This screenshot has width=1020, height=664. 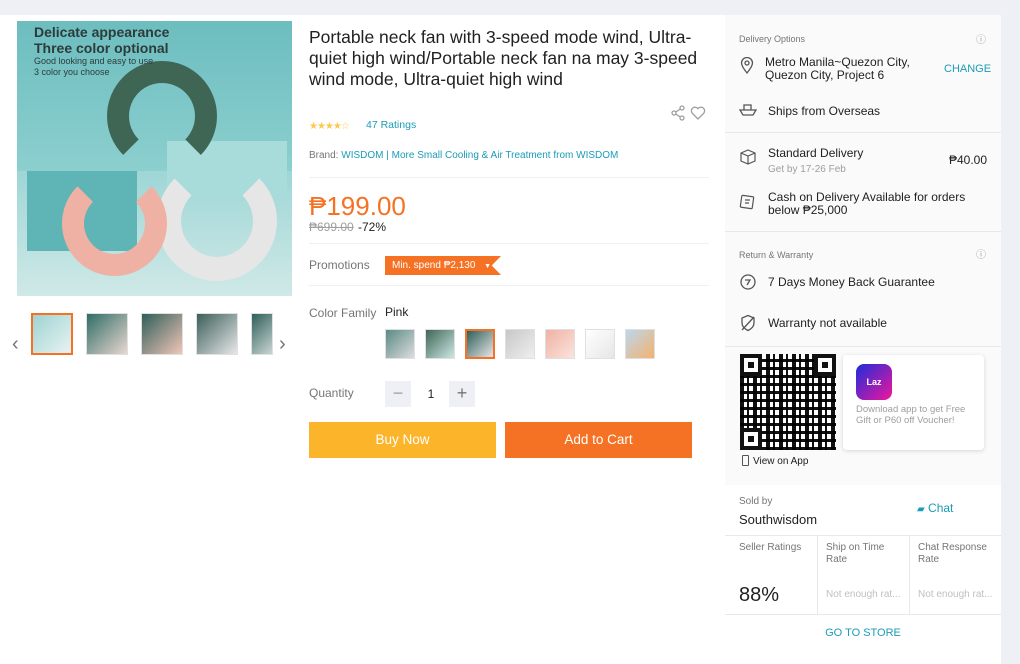 What do you see at coordinates (748, 284) in the screenshot?
I see `return-icon` at bounding box center [748, 284].